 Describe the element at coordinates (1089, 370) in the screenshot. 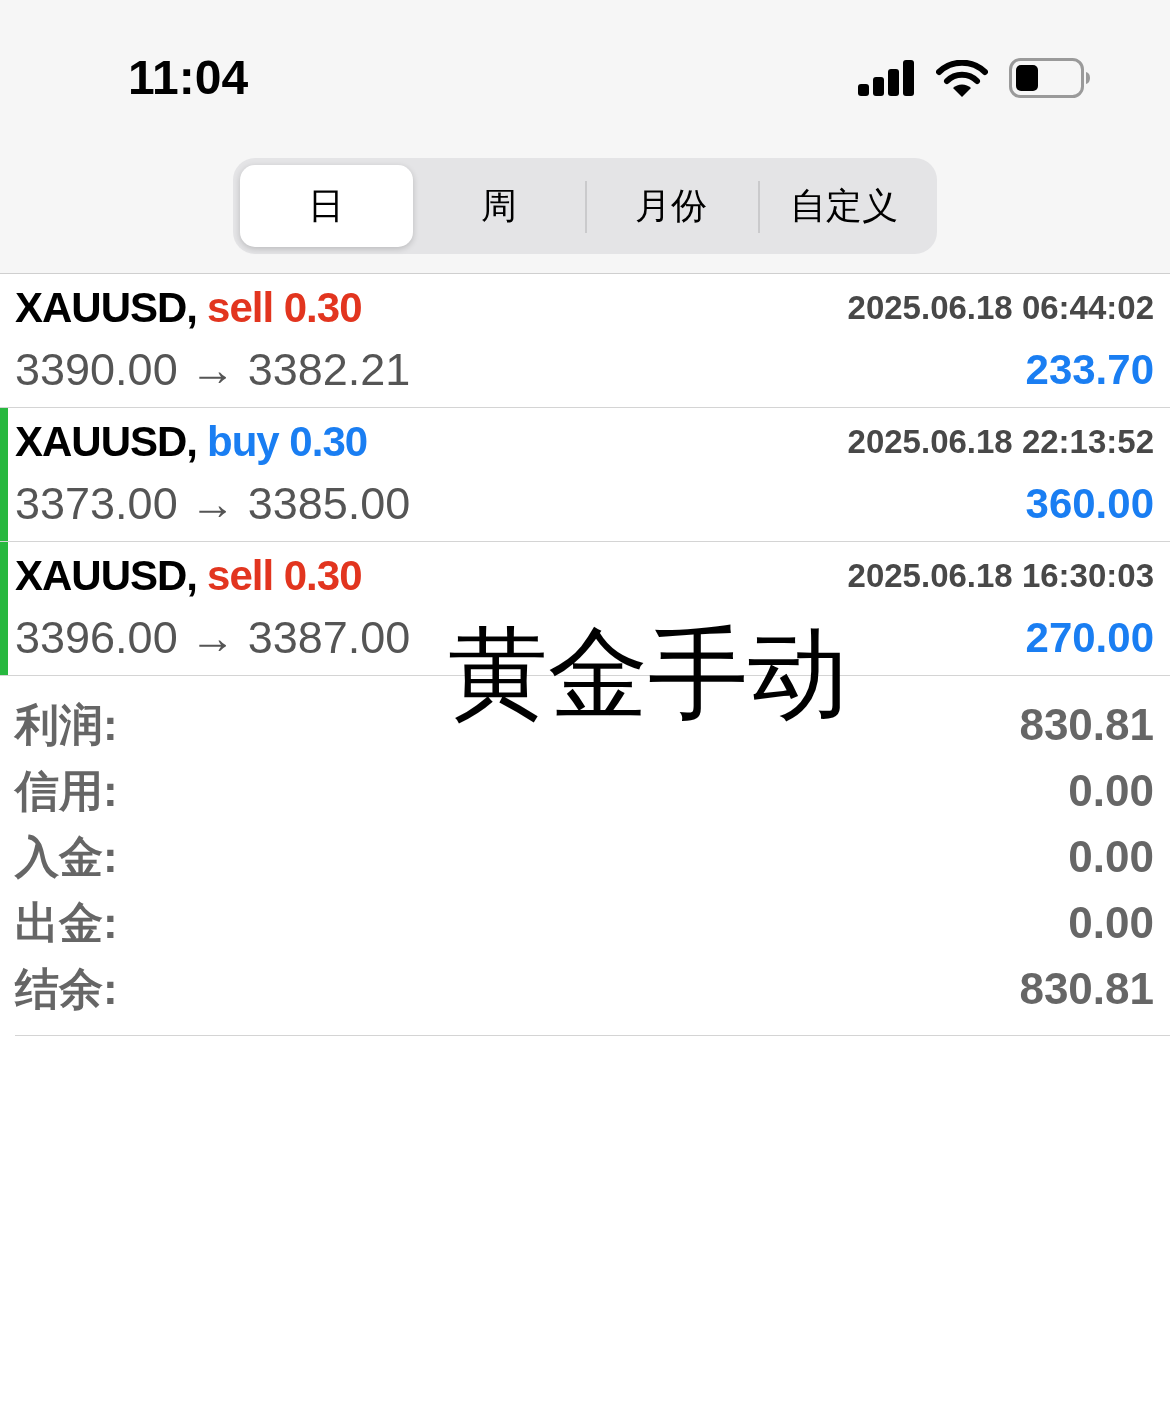

I see `profit-value: 233.70` at that location.